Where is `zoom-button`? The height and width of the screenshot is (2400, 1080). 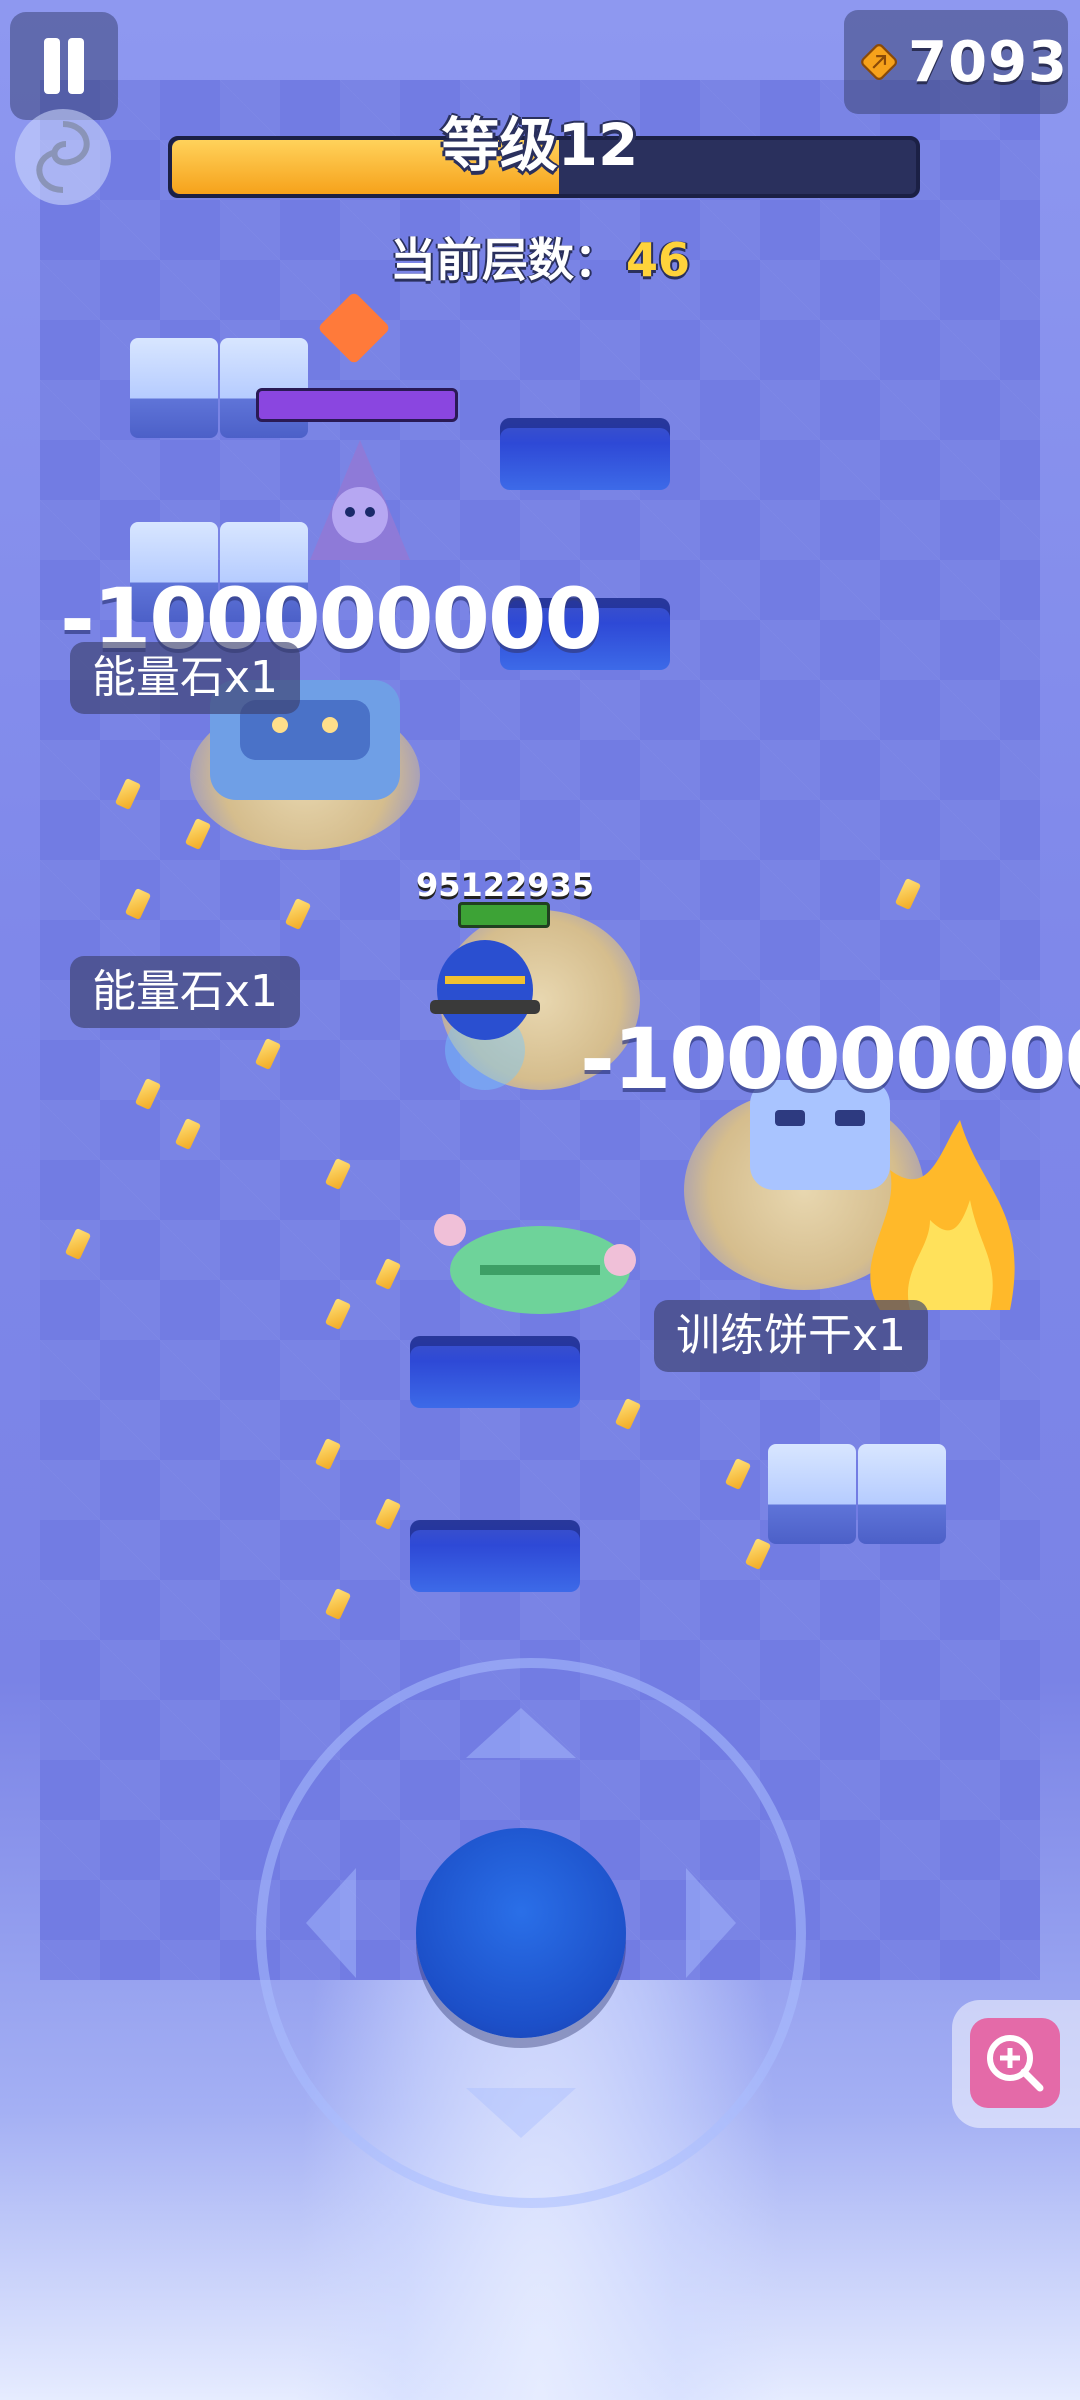
zoom-button is located at coordinates (1016, 2064).